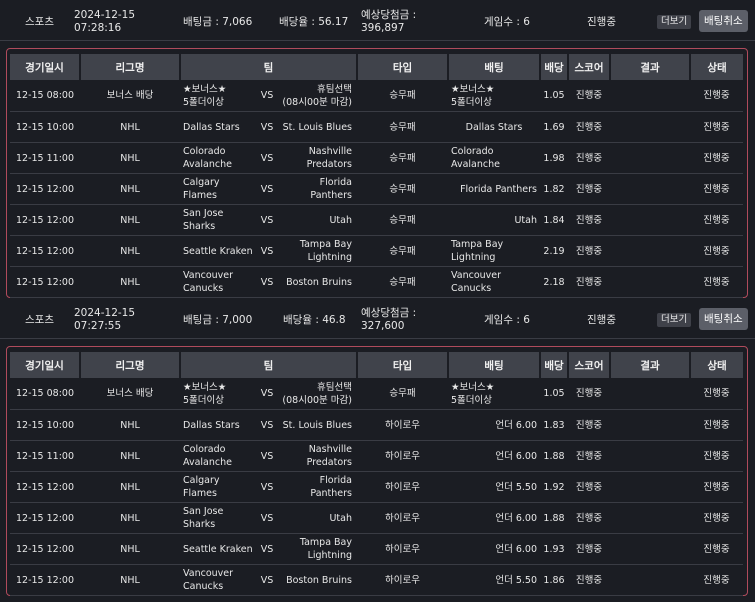 The height and width of the screenshot is (602, 755). What do you see at coordinates (494, 158) in the screenshot?
I see `bet-pick: Colorado Avalanche` at bounding box center [494, 158].